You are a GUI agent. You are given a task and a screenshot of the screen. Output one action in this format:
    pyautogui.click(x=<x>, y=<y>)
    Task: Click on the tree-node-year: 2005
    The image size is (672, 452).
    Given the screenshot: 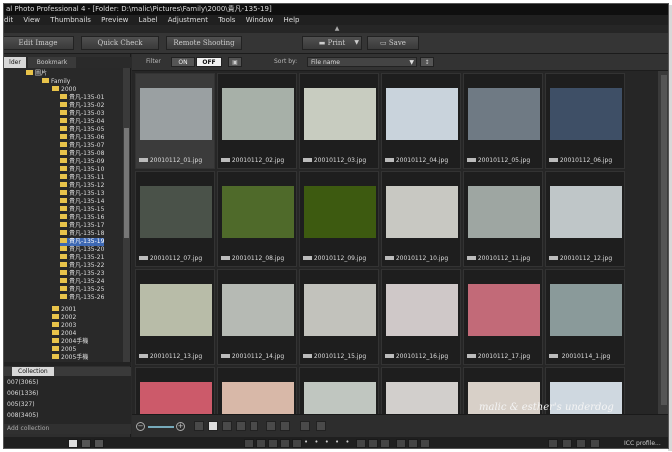 What is the action you would take?
    pyautogui.click(x=64, y=350)
    